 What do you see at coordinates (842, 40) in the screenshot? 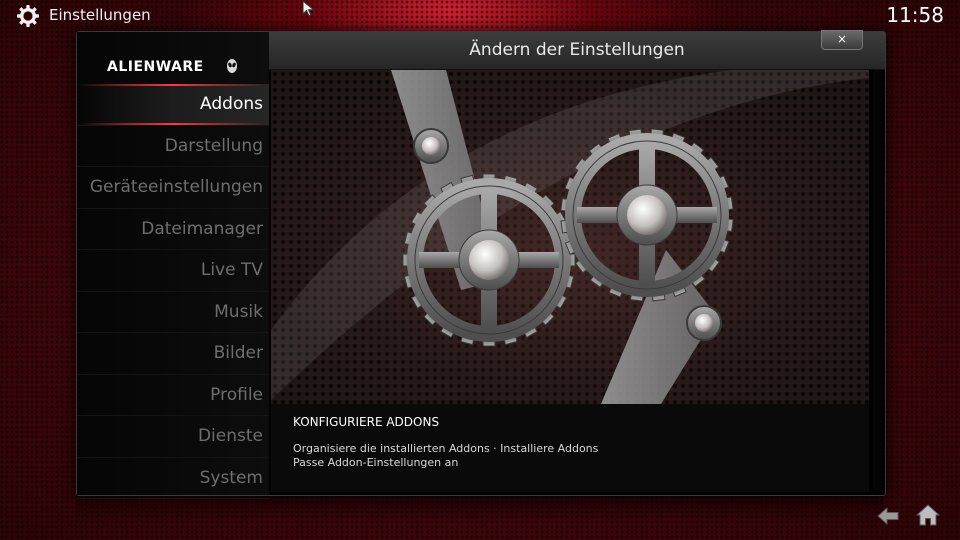
I see `close-button: ×` at bounding box center [842, 40].